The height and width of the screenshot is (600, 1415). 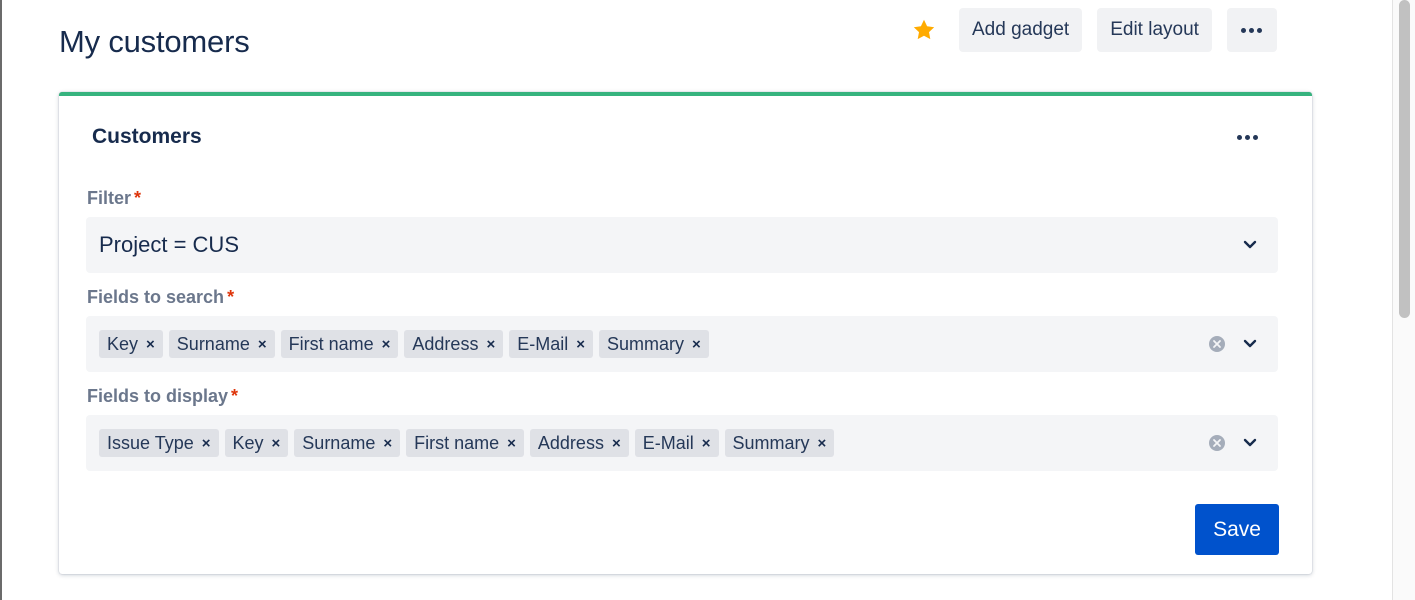 I want to click on dashboard-toolbar: Add gadget Edit layout, so click(x=1091, y=30).